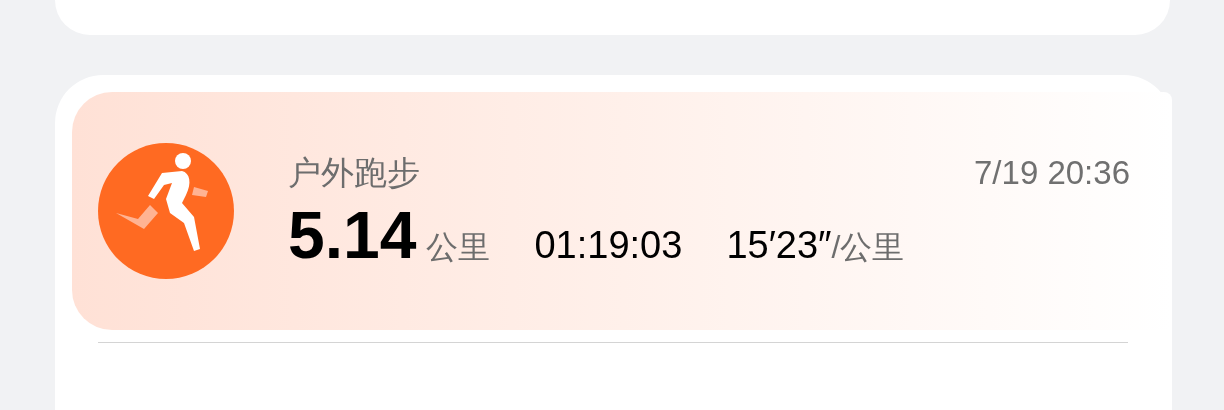 Image resolution: width=1224 pixels, height=410 pixels. Describe the element at coordinates (458, 247) in the screenshot. I see `distance-unit: 公里` at that location.